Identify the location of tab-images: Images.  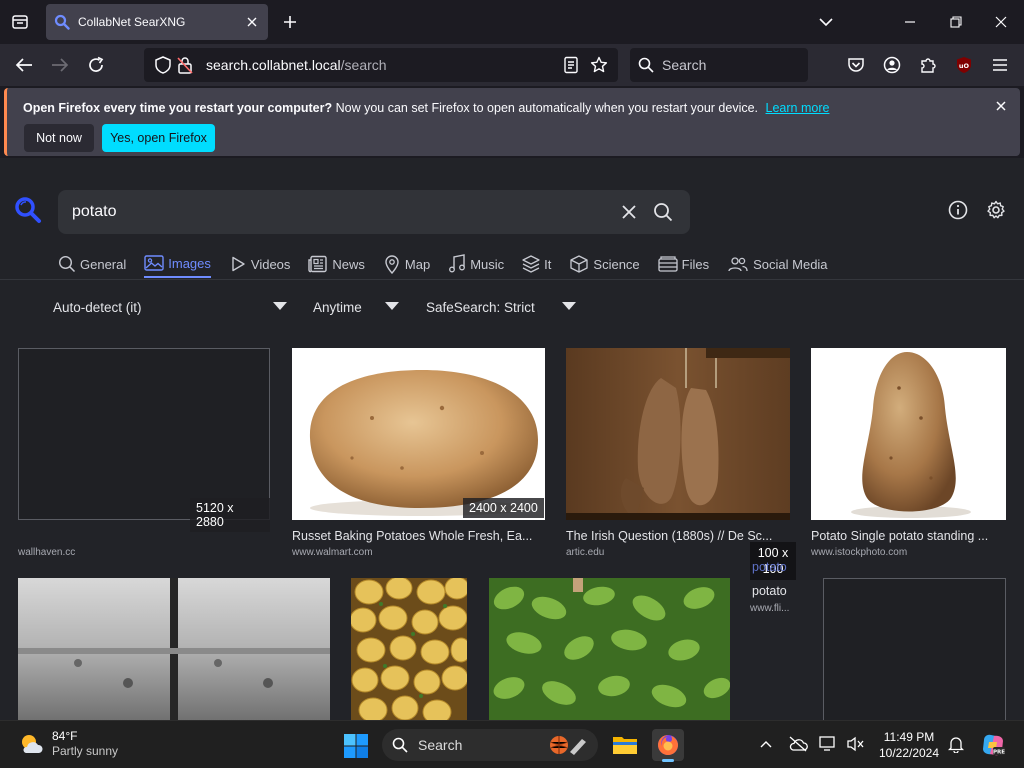
(177, 264).